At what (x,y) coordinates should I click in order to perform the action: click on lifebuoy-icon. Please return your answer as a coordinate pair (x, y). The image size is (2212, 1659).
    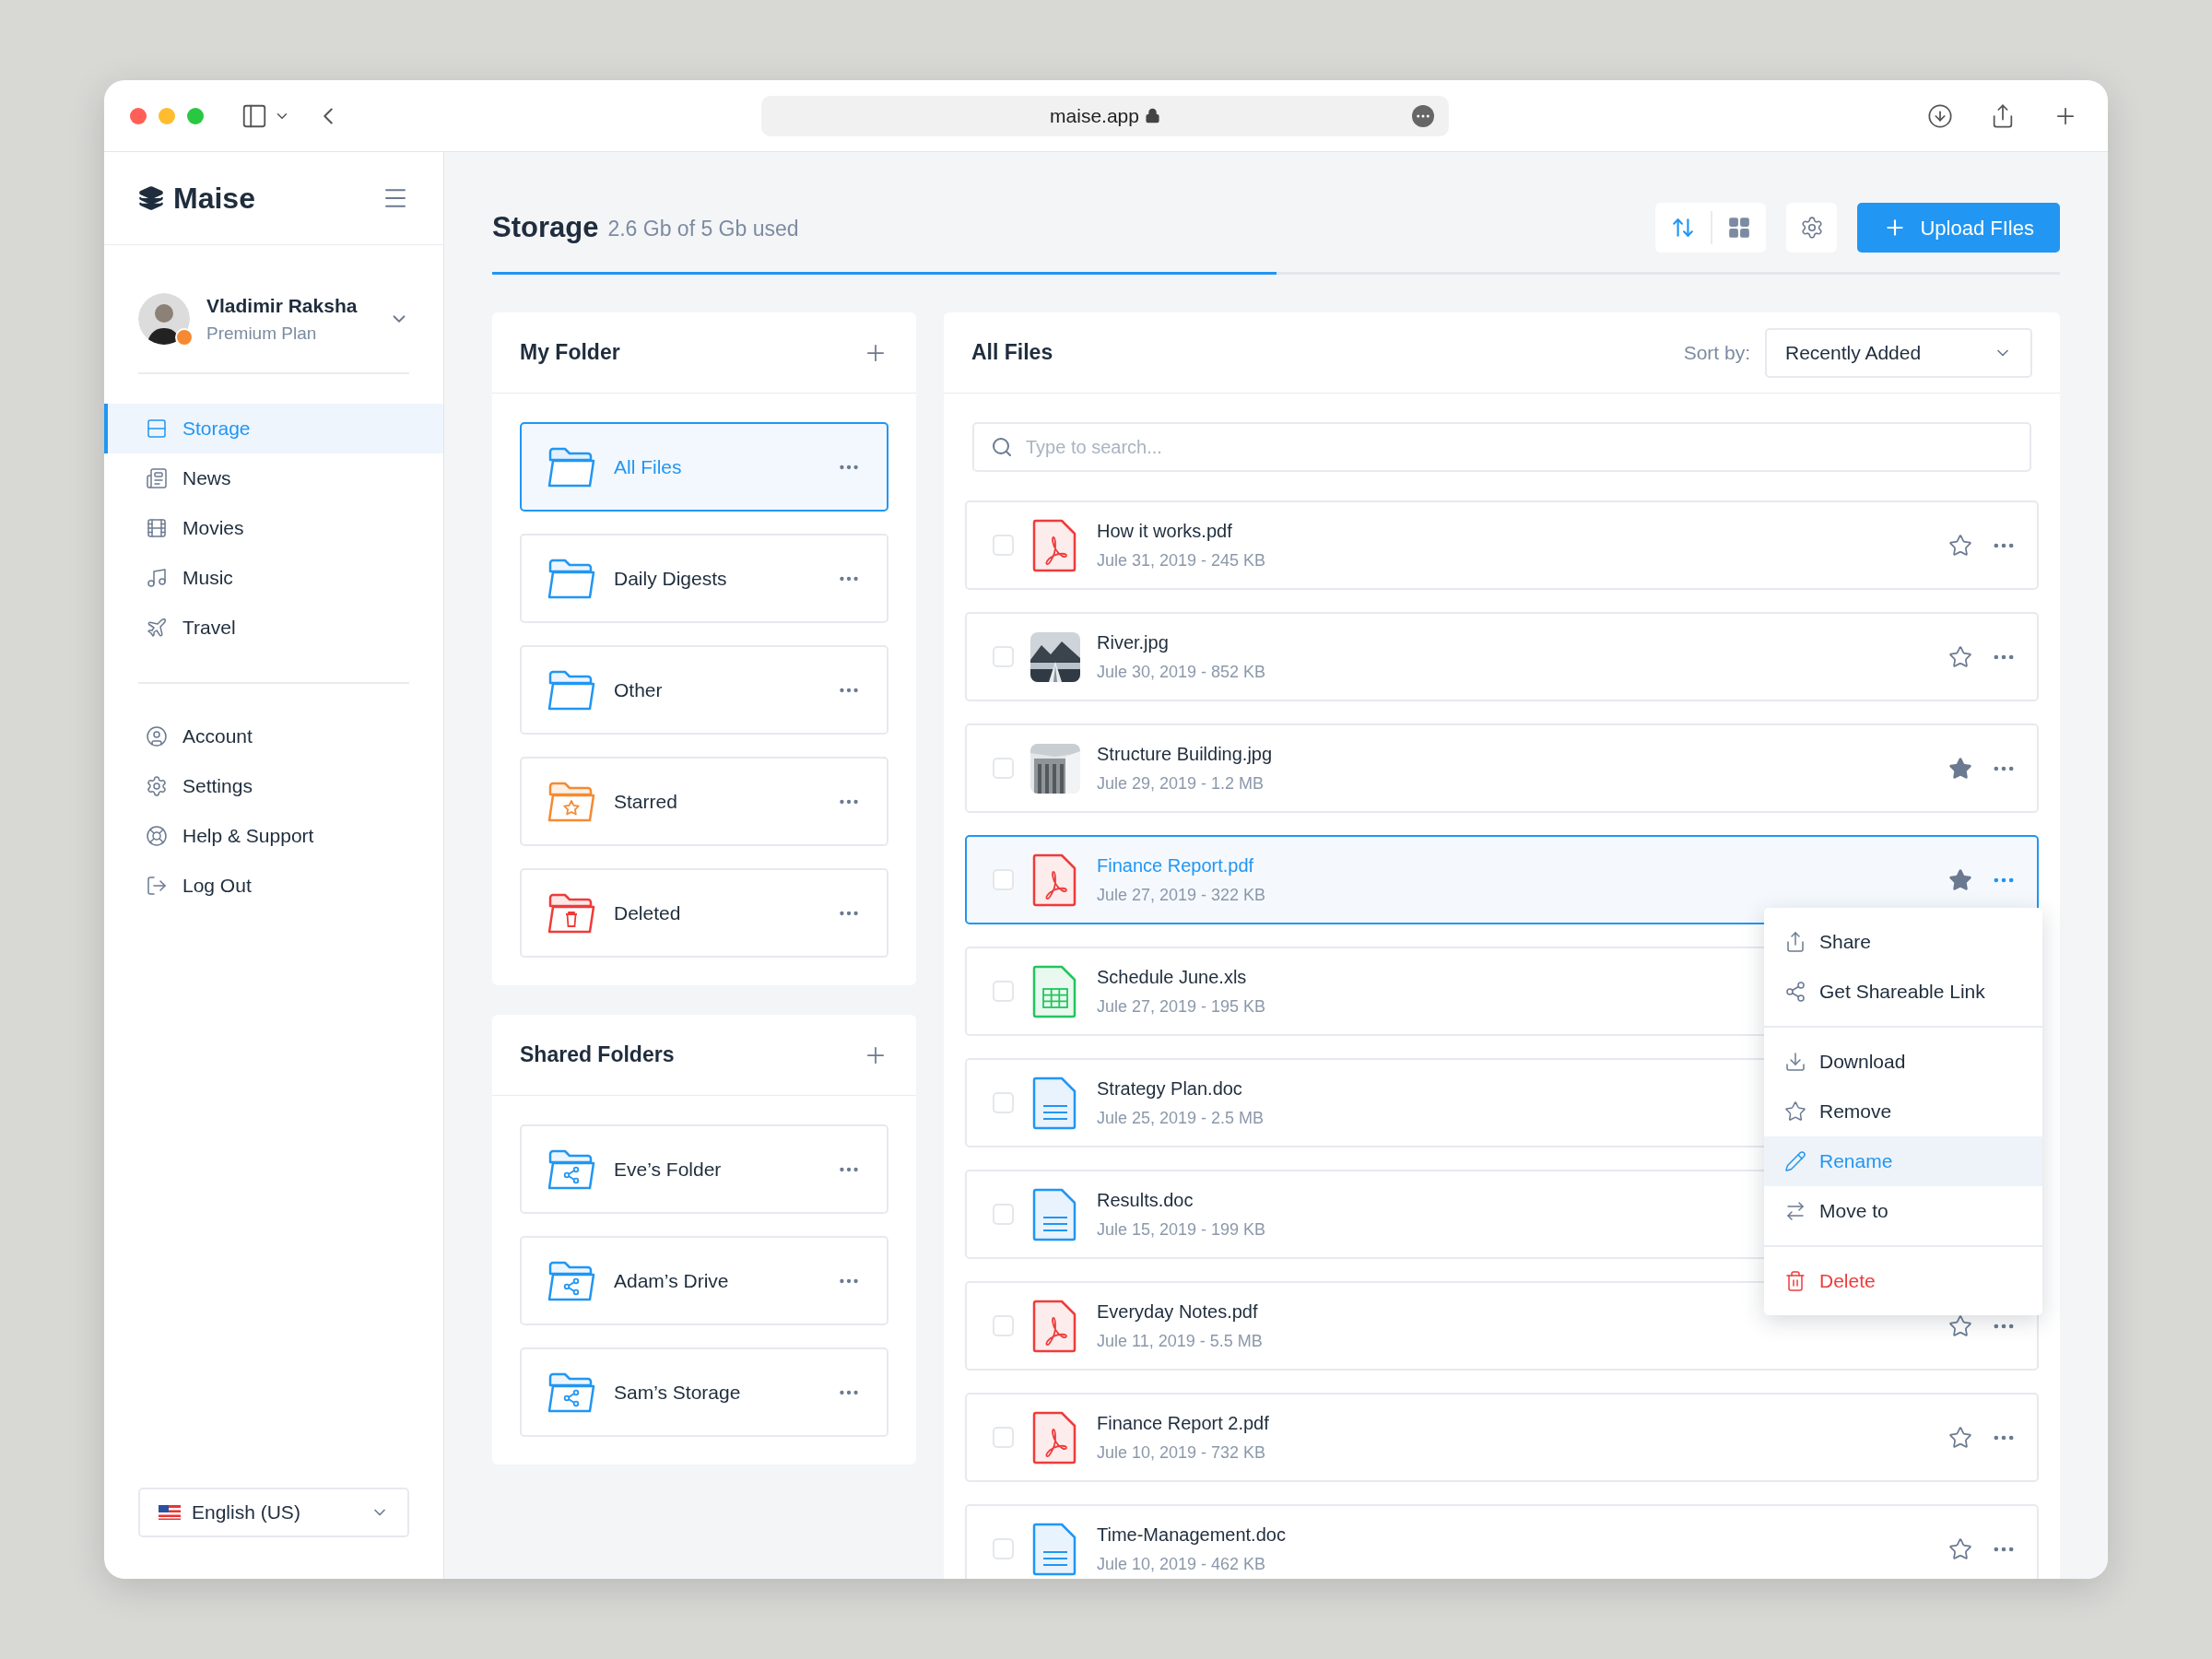
    Looking at the image, I should click on (157, 836).